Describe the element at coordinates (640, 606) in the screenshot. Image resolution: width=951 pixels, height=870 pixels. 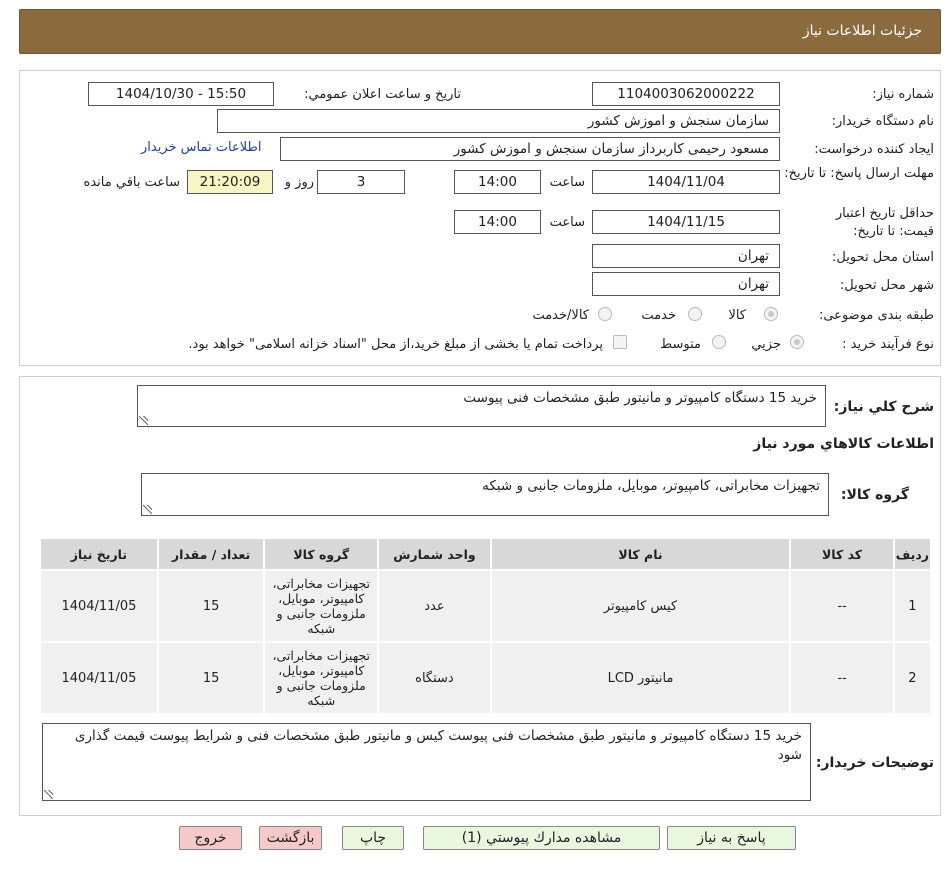
I see `row-name: کیس کامپیوتر` at that location.